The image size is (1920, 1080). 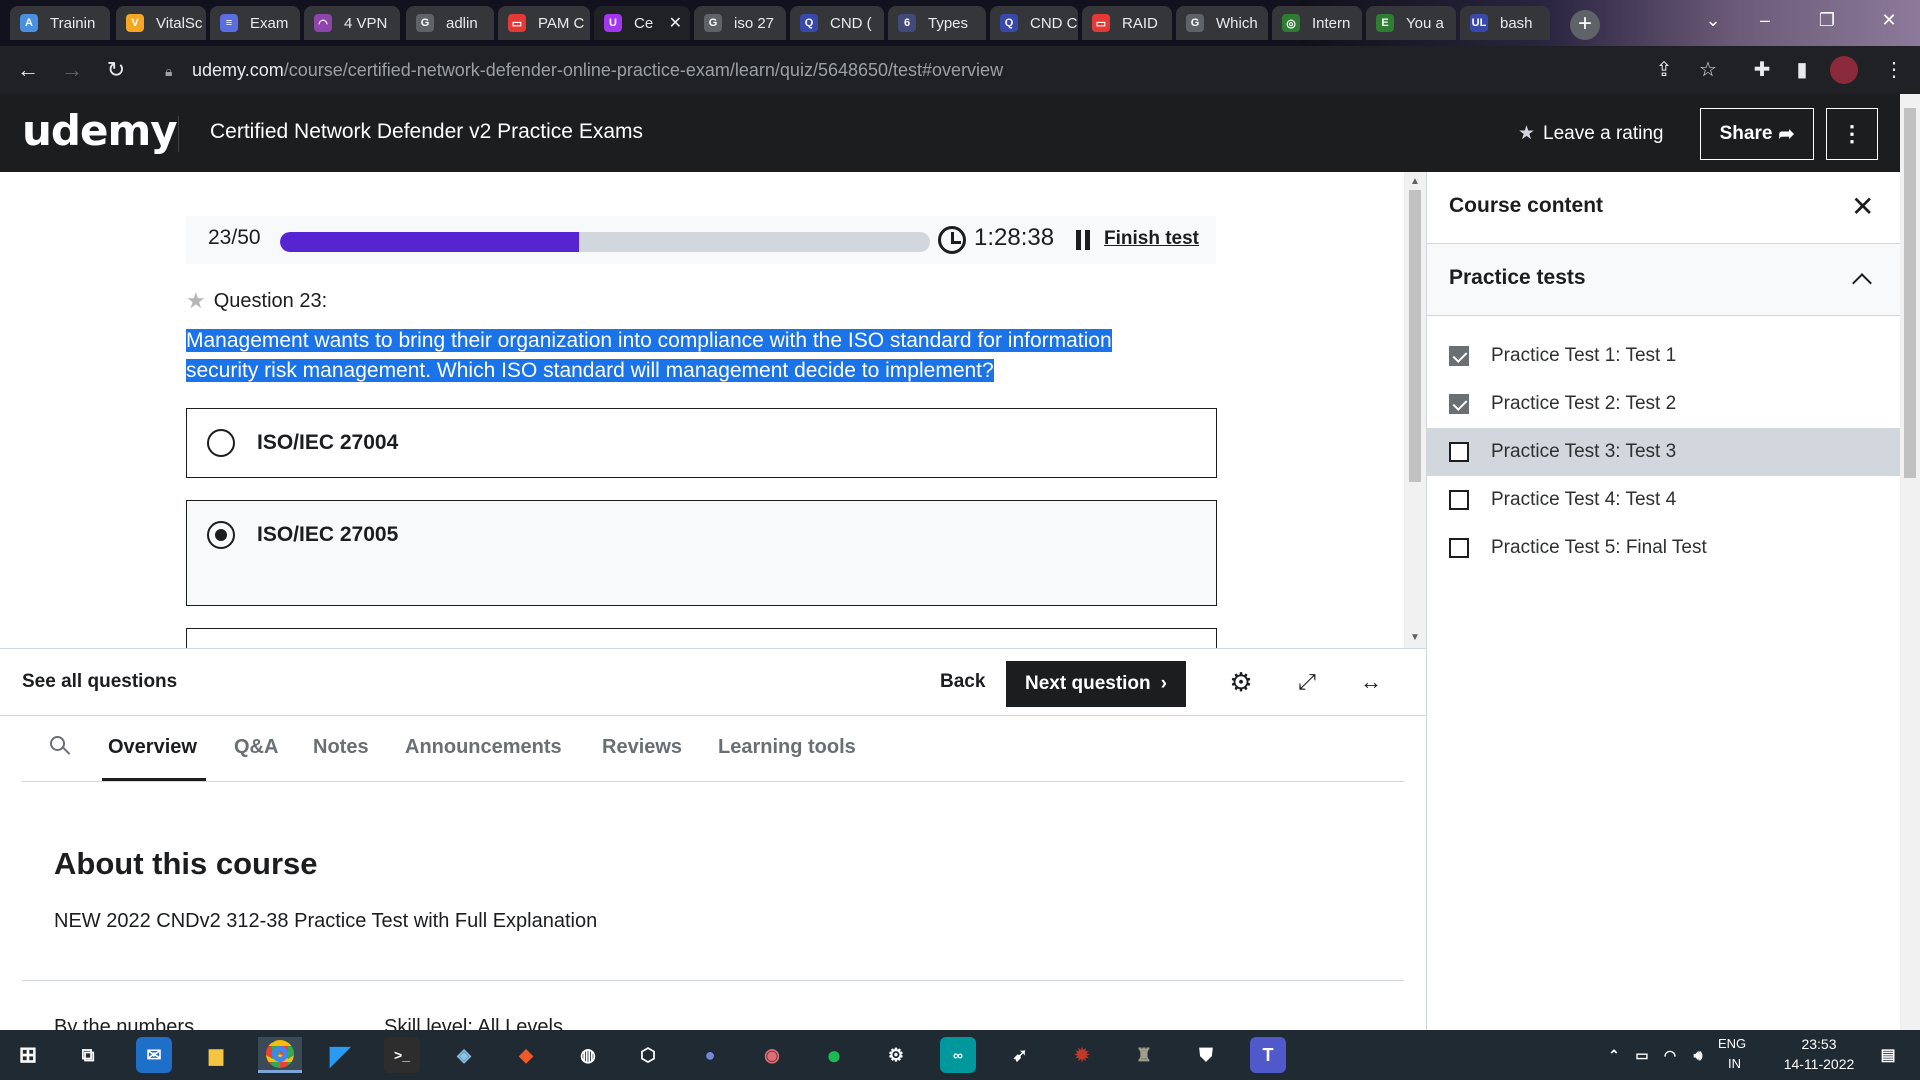 I want to click on tab-close-icon: ✕, so click(x=675, y=23).